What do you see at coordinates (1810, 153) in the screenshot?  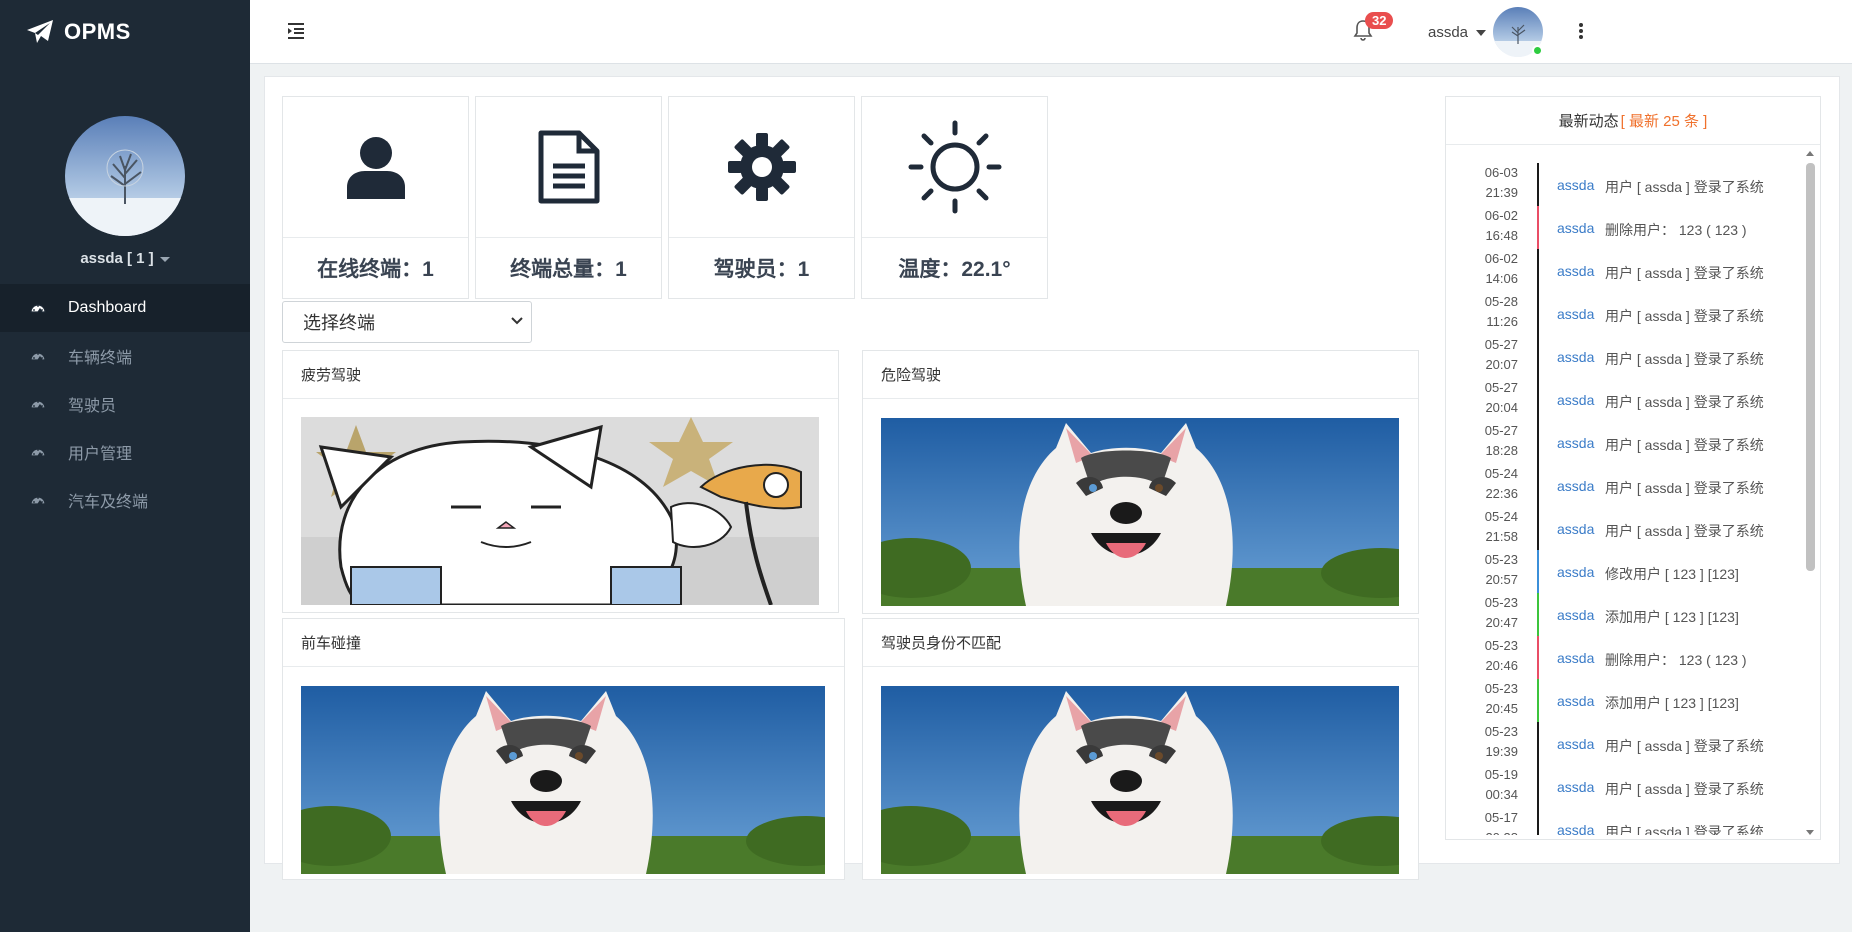 I see `scroll-up-icon` at bounding box center [1810, 153].